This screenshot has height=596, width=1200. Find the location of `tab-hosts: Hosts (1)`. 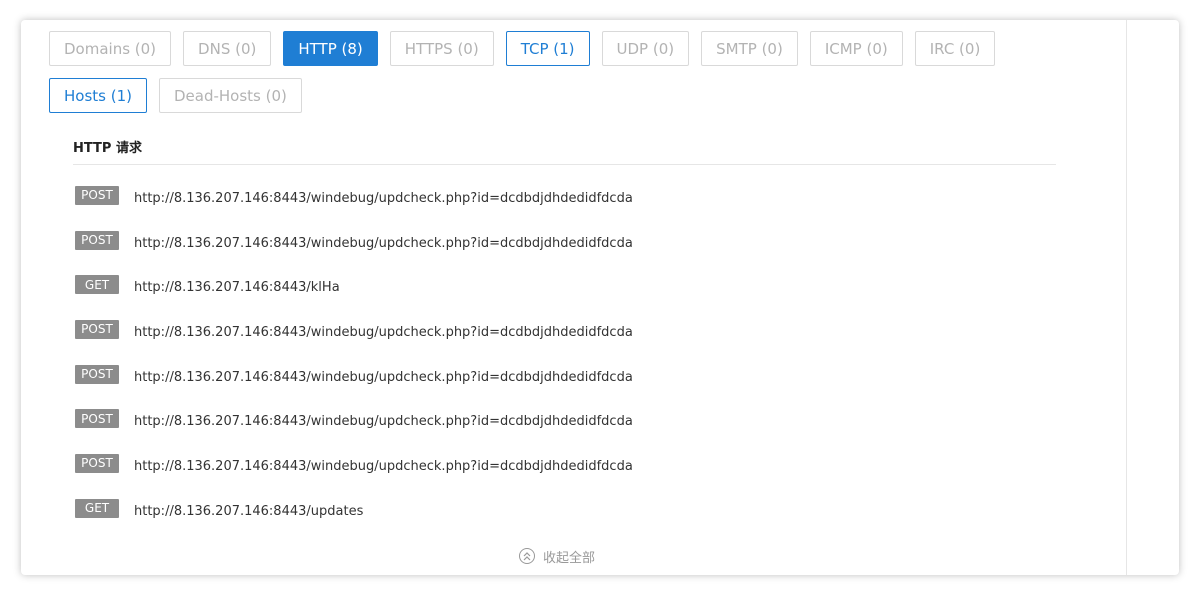

tab-hosts: Hosts (1) is located at coordinates (98, 95).